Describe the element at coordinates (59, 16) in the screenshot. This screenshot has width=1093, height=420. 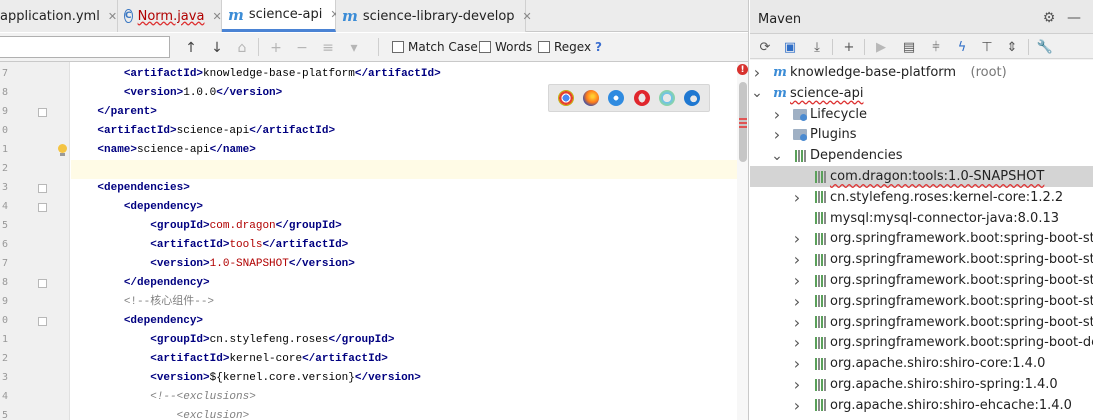
I see `editor-tab: application.yml ✕` at that location.